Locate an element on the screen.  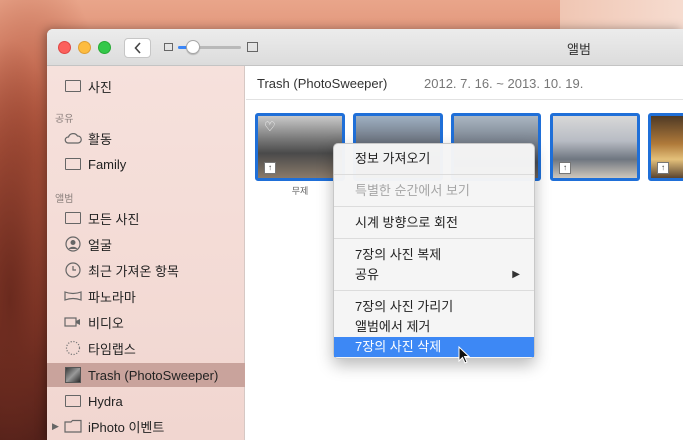
titlebar: 앨범 is located at coordinates (365, 47).